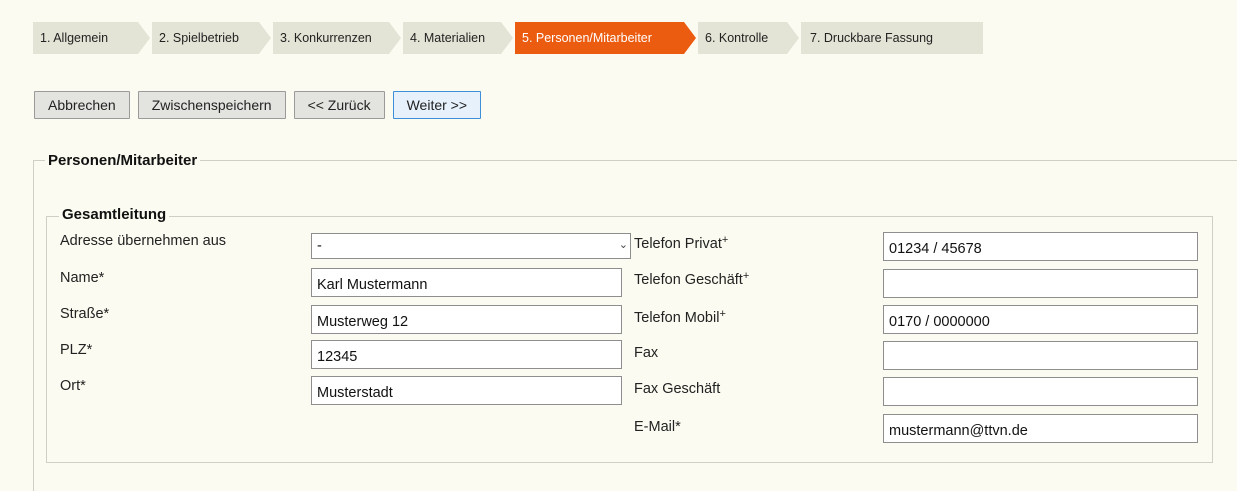  I want to click on zip-label: PLZ*, so click(76, 350).